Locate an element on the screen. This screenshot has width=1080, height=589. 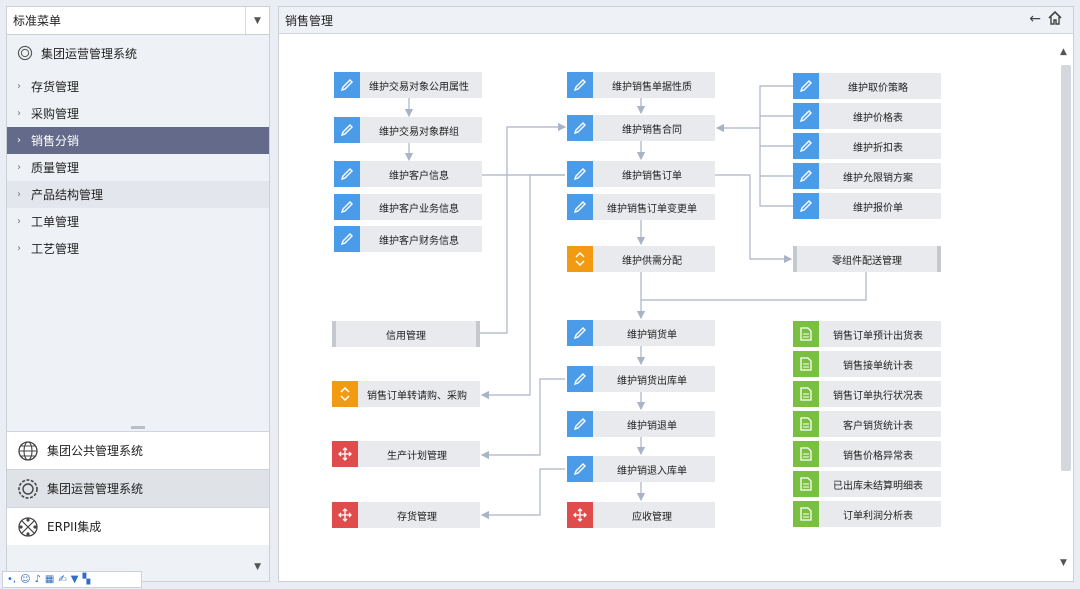
flow-node-credit-management: 信用管理 is located at coordinates (406, 334).